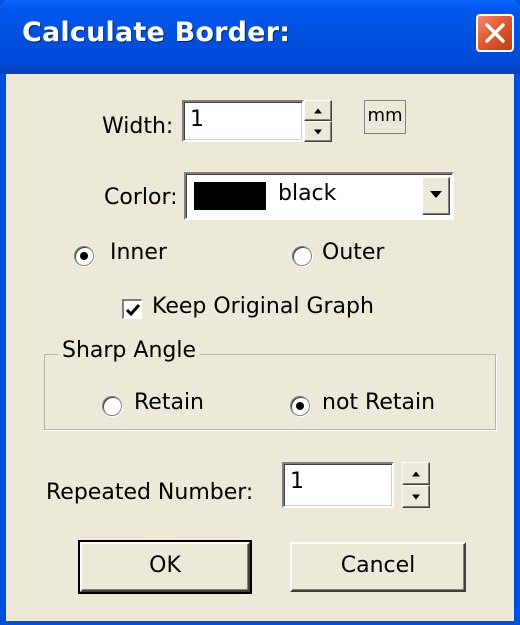 The image size is (520, 625). I want to click on retain-label: Retain, so click(169, 402).